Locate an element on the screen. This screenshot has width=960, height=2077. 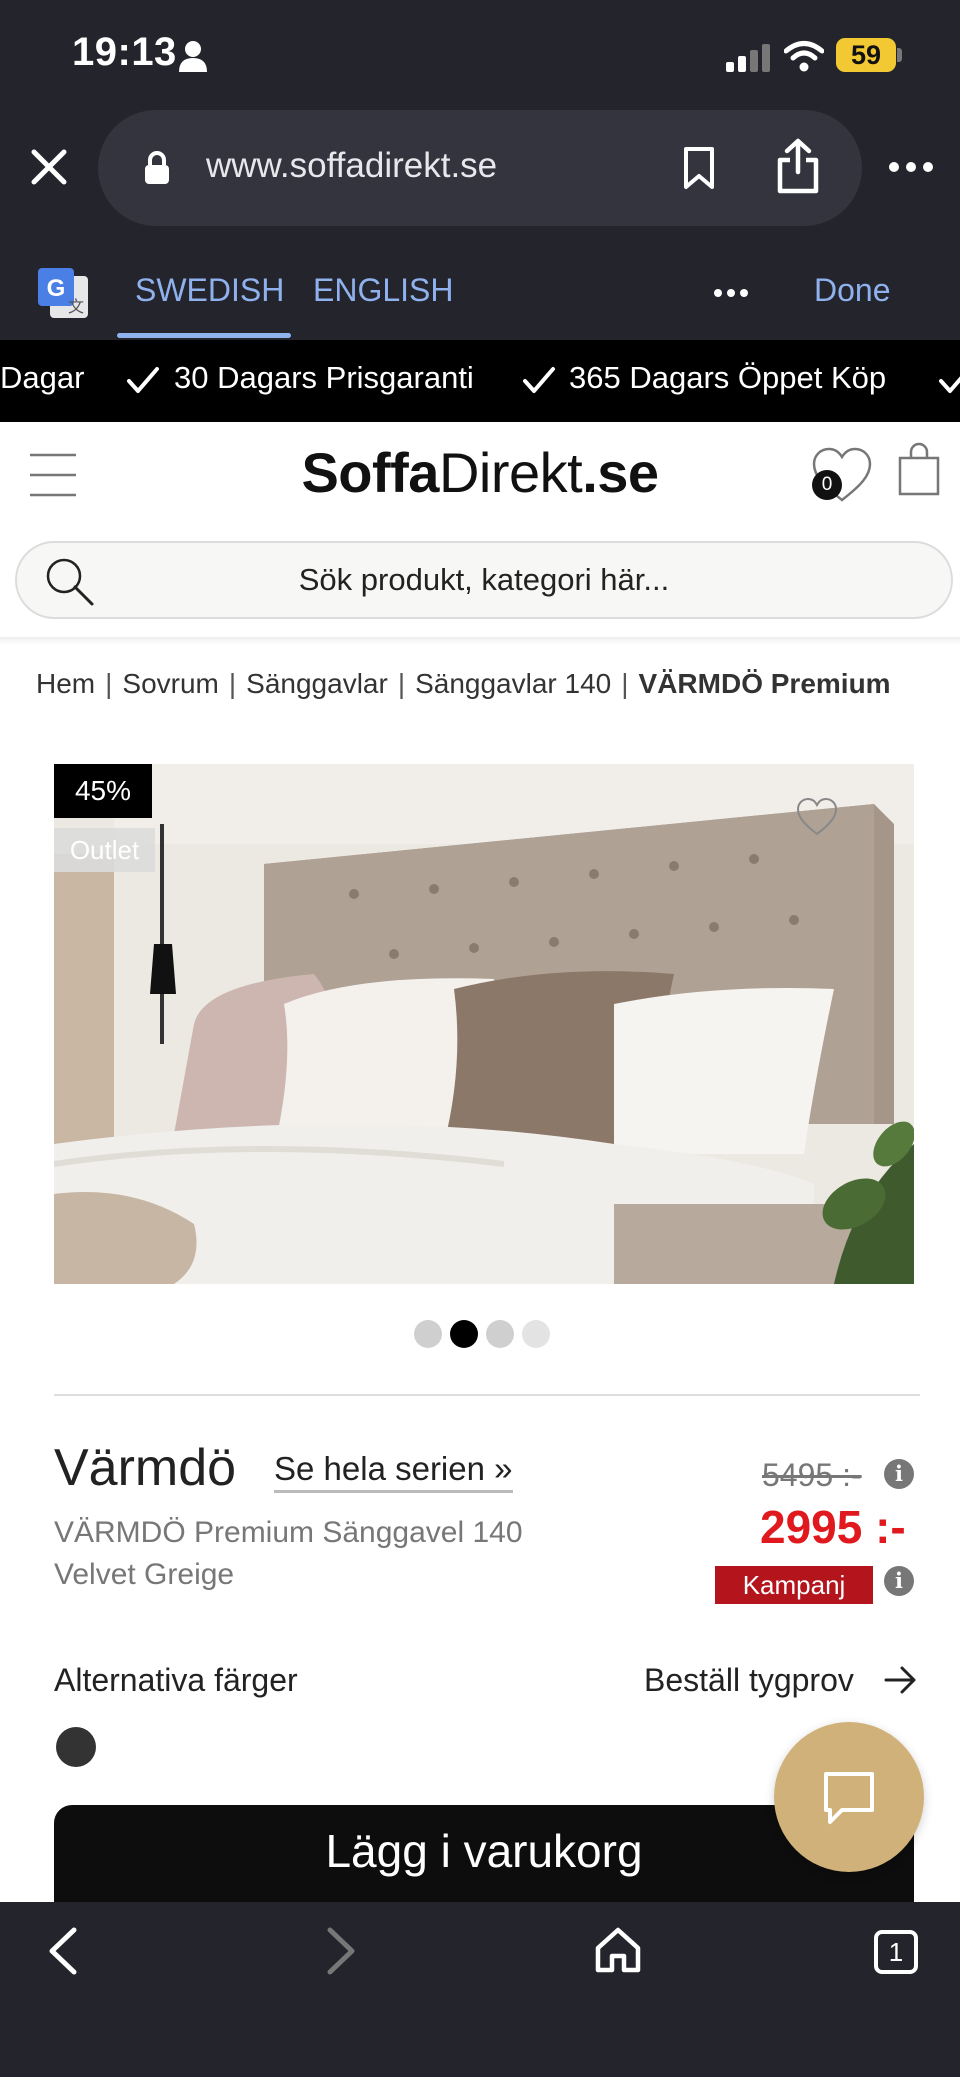
battery-tip is located at coordinates (899, 55).